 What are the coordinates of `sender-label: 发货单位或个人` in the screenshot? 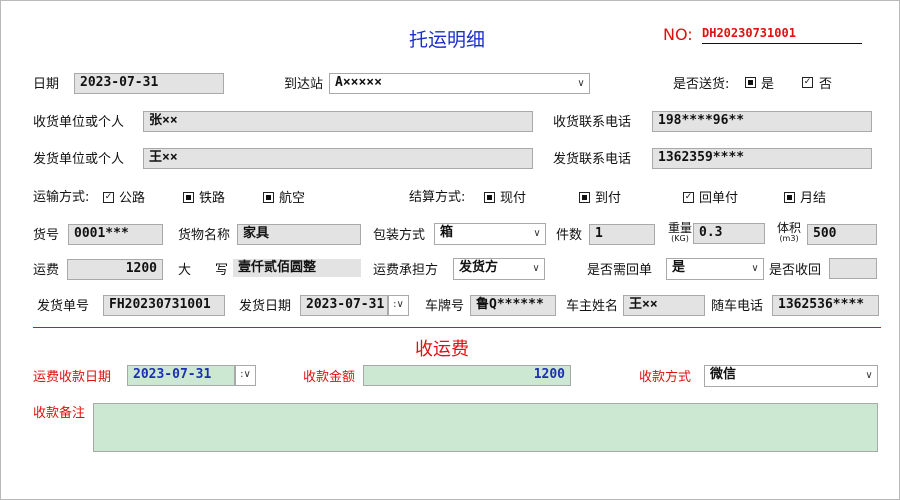 It's located at (79, 159).